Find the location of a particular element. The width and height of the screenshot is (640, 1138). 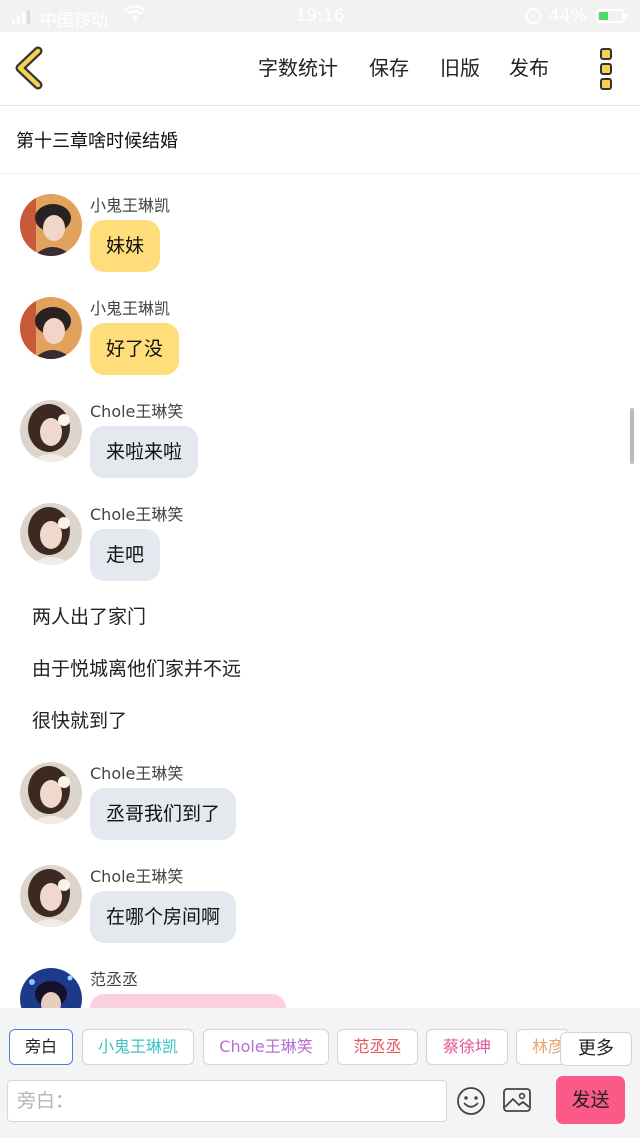

top-nav-bar: 字数统计 保存 旧版 发布 is located at coordinates (320, 69).